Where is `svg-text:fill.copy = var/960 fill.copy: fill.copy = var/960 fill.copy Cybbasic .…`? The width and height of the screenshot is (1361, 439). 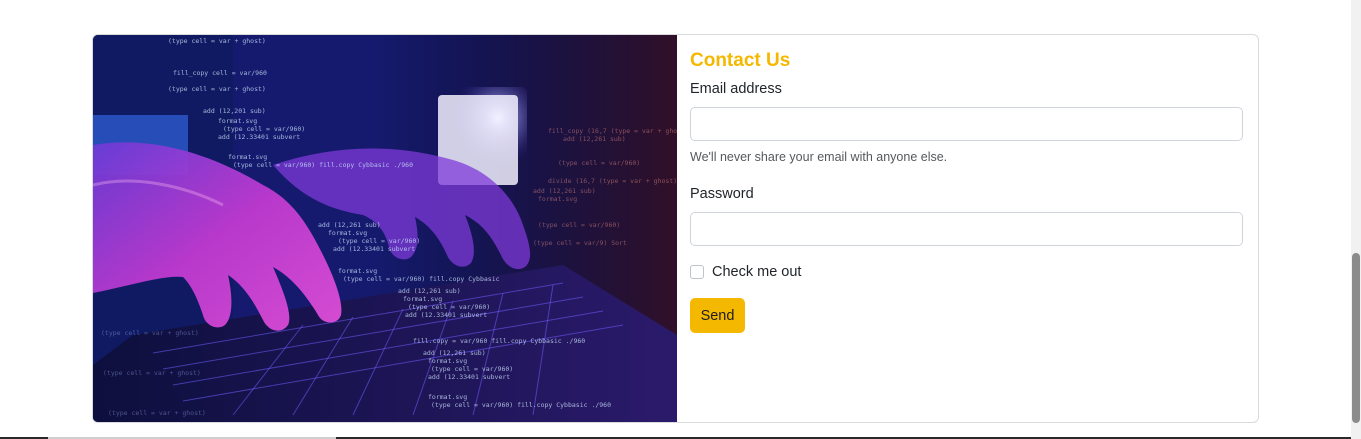 svg-text:fill.copy = var/960 fill.copy: fill.copy = var/960 fill.copy Cybbasic .… is located at coordinates (499, 341).